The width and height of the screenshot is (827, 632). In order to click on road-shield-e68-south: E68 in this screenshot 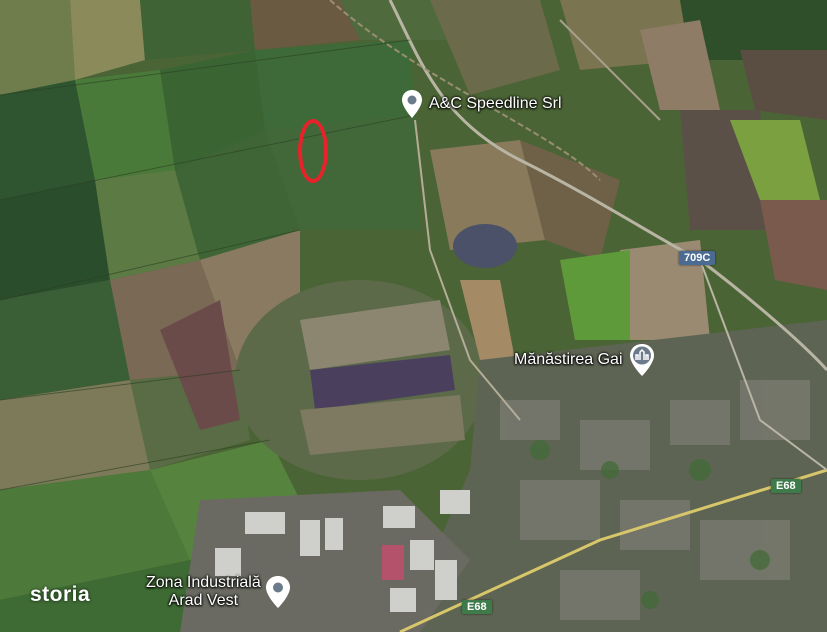, I will do `click(477, 607)`.